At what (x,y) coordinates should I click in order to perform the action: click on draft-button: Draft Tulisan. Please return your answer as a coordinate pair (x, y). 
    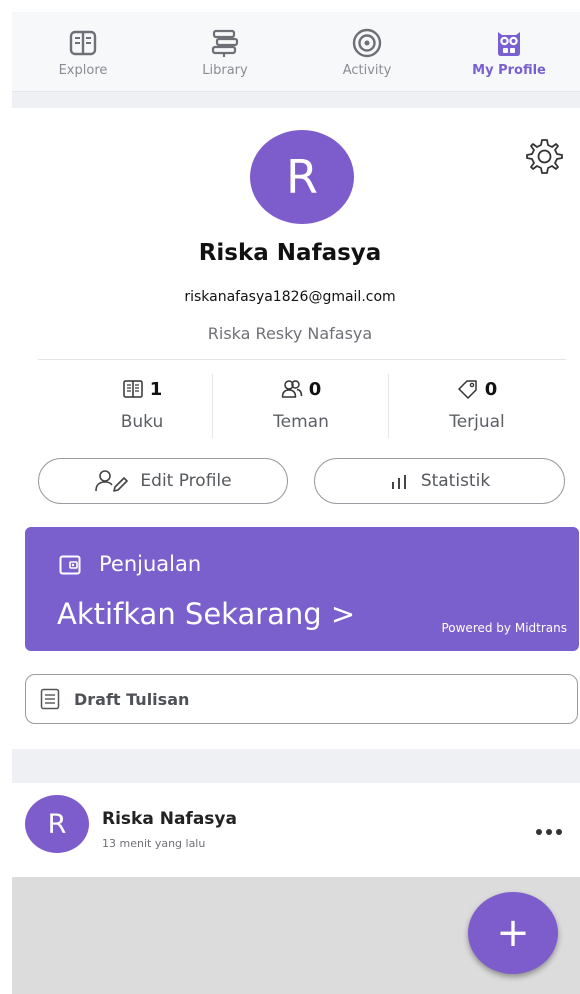
    Looking at the image, I should click on (301, 699).